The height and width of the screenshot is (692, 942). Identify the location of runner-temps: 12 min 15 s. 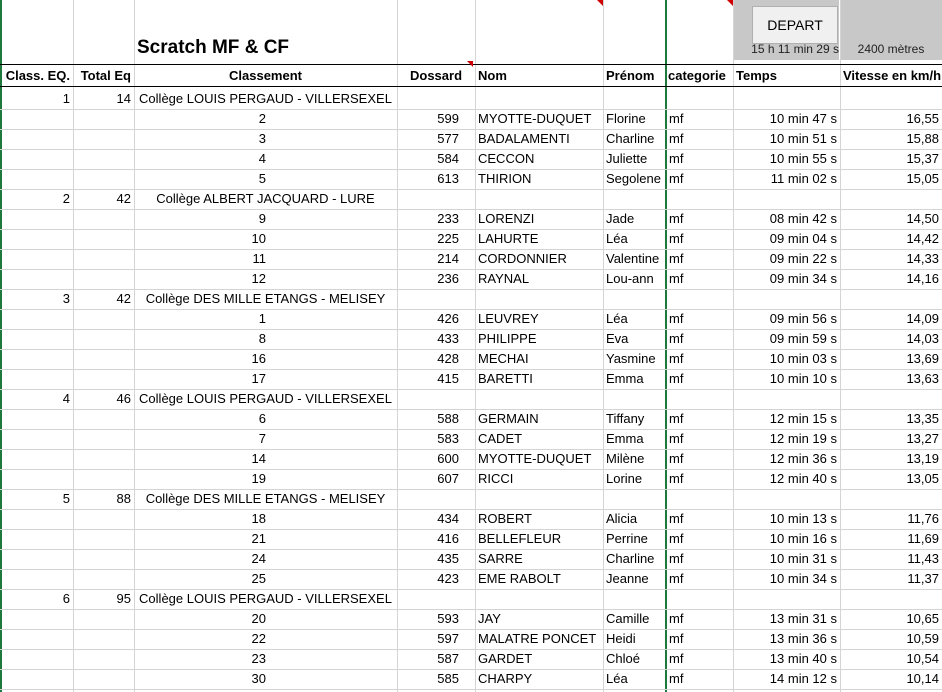
(786, 419).